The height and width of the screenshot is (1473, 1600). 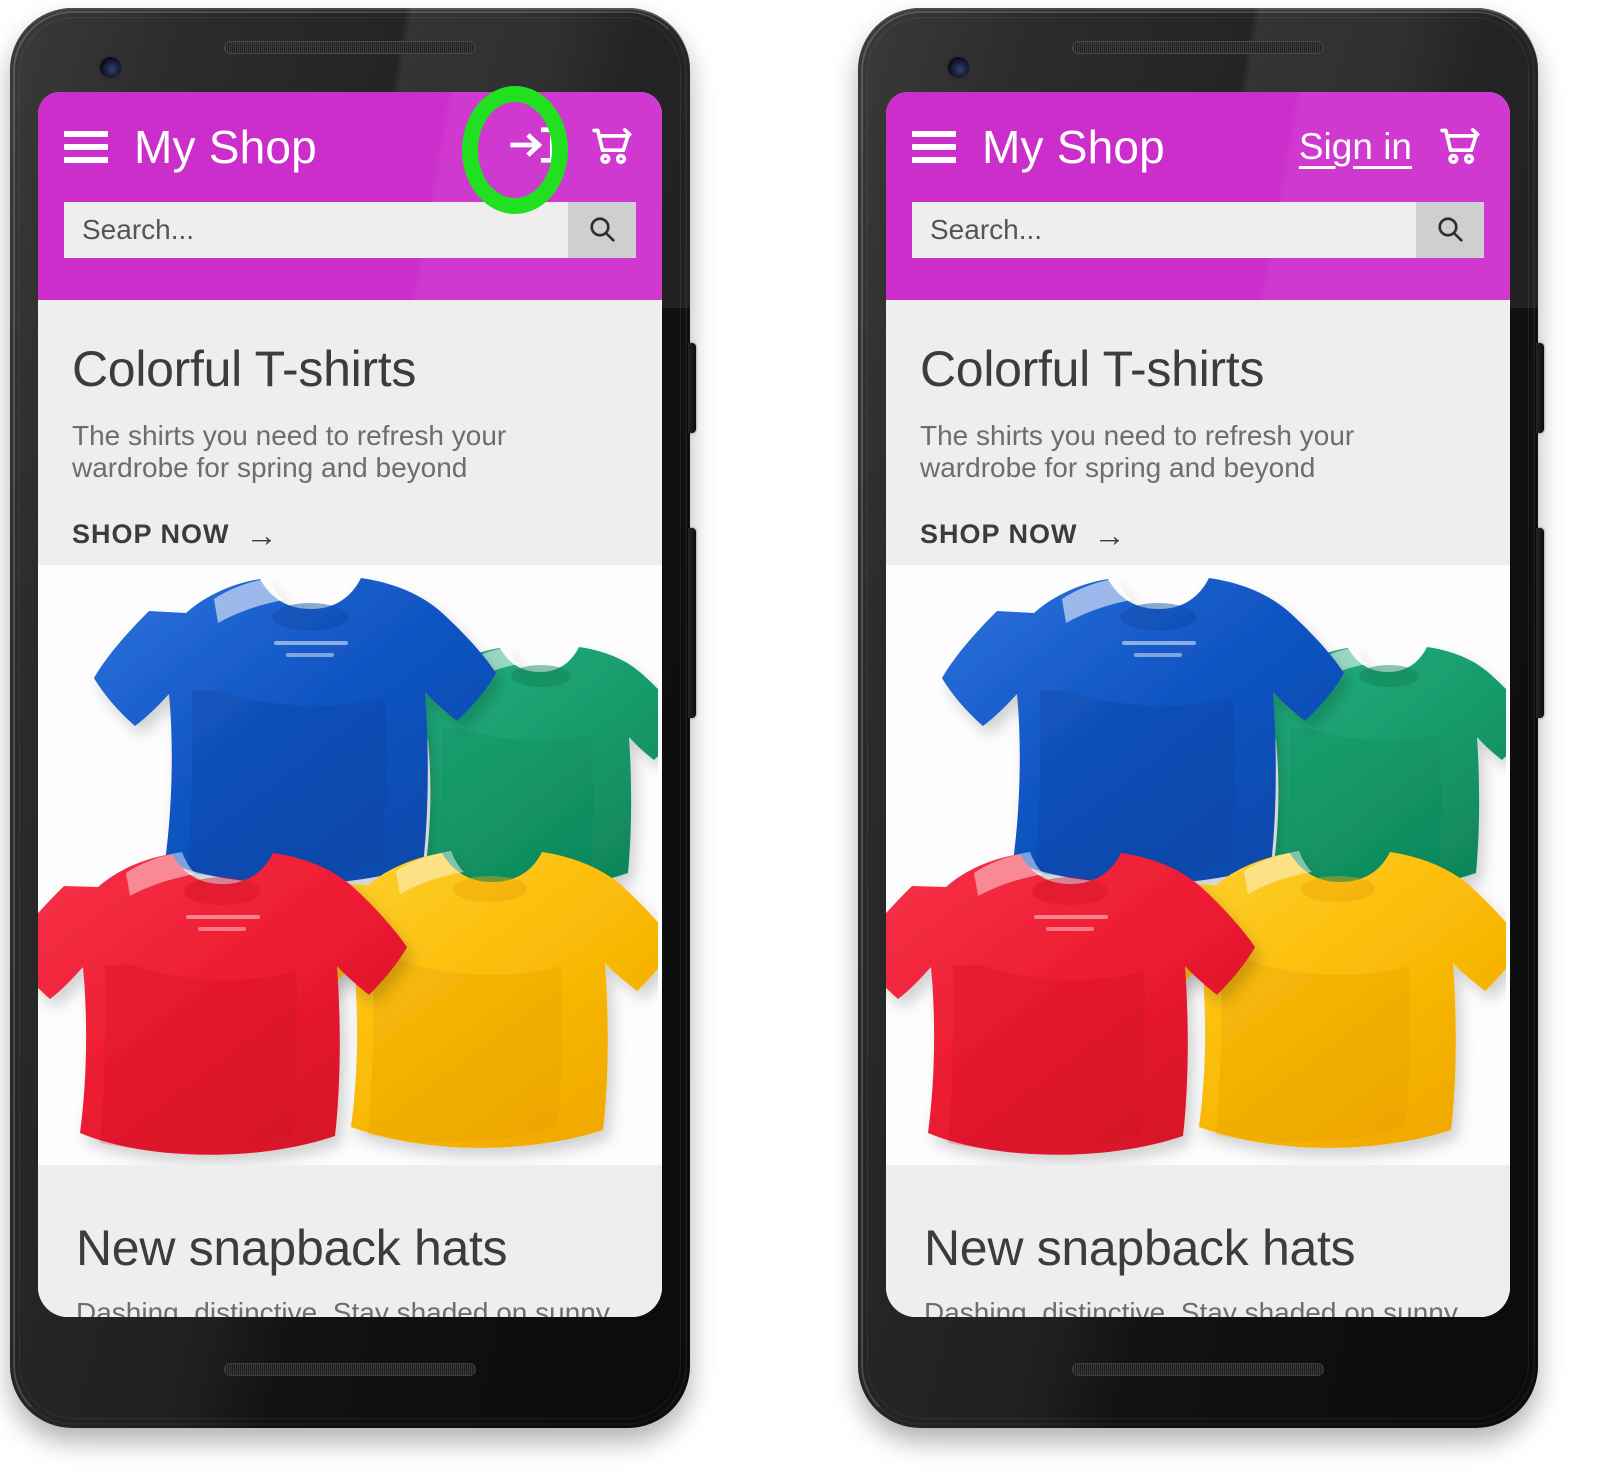 I want to click on sign-in-link: Sign in, so click(x=1355, y=147).